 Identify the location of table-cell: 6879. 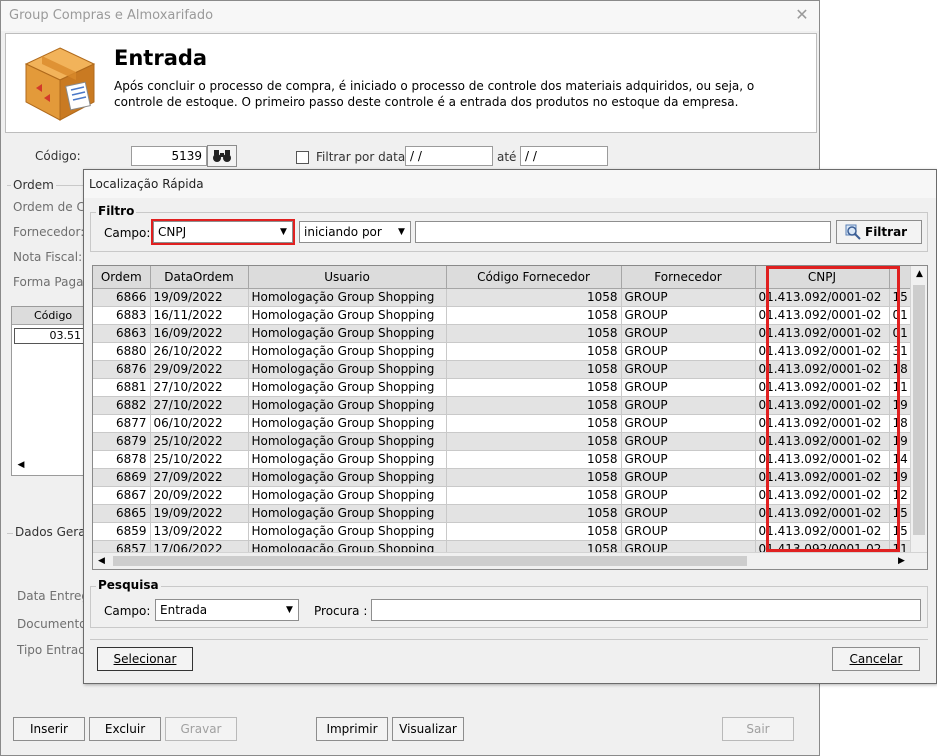
(122, 441).